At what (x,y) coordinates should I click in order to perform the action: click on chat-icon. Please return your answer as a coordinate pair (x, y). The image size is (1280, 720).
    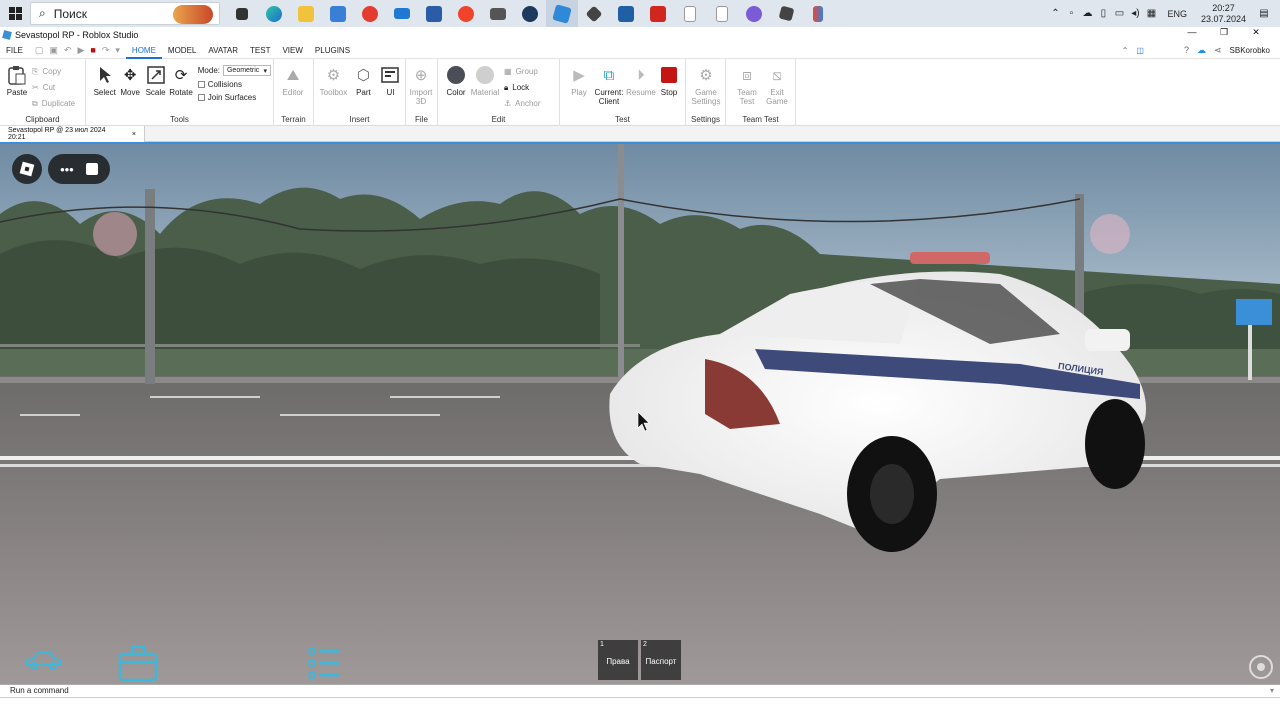
    Looking at the image, I should click on (91, 169).